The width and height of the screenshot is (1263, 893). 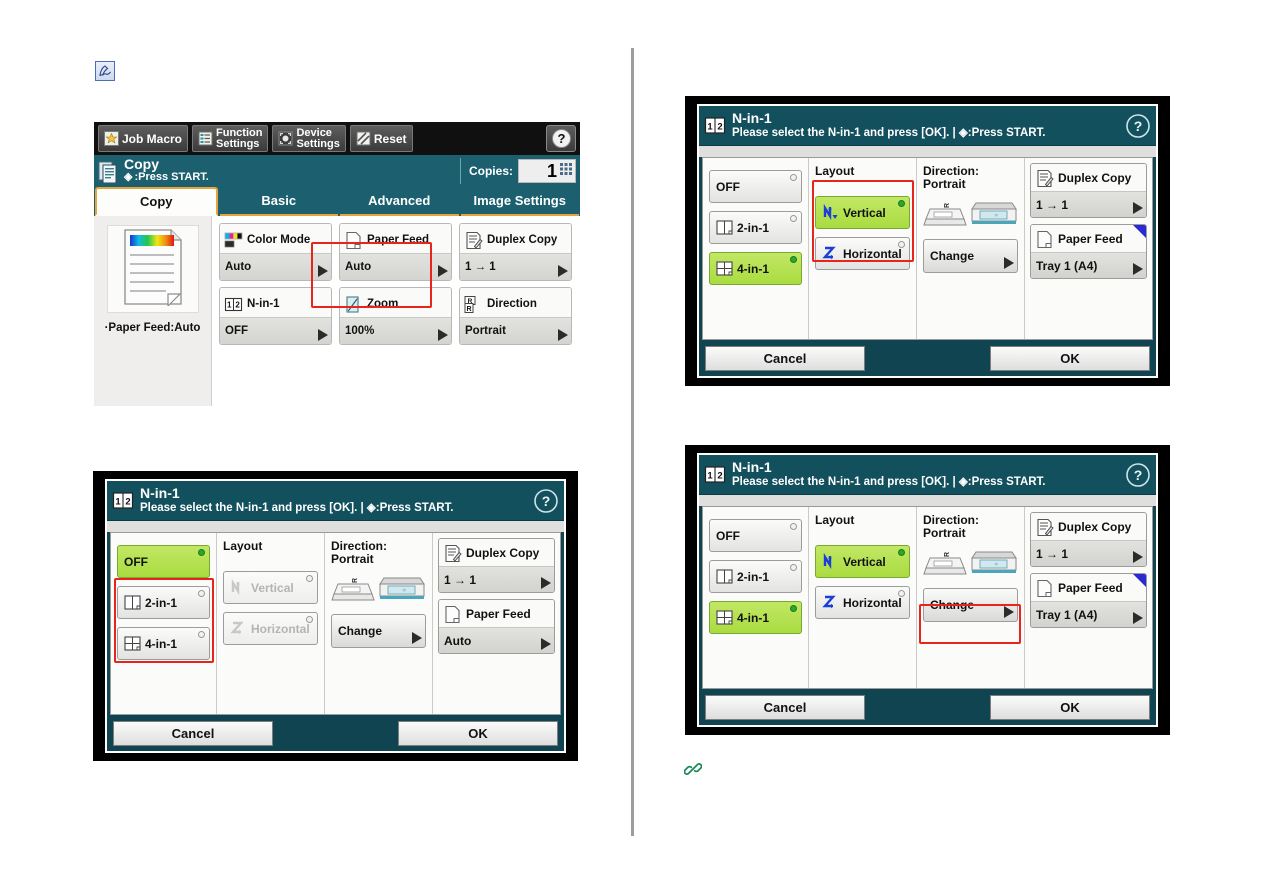 What do you see at coordinates (496, 626) in the screenshot?
I see `paper-feed-button: Paper Feed Auto` at bounding box center [496, 626].